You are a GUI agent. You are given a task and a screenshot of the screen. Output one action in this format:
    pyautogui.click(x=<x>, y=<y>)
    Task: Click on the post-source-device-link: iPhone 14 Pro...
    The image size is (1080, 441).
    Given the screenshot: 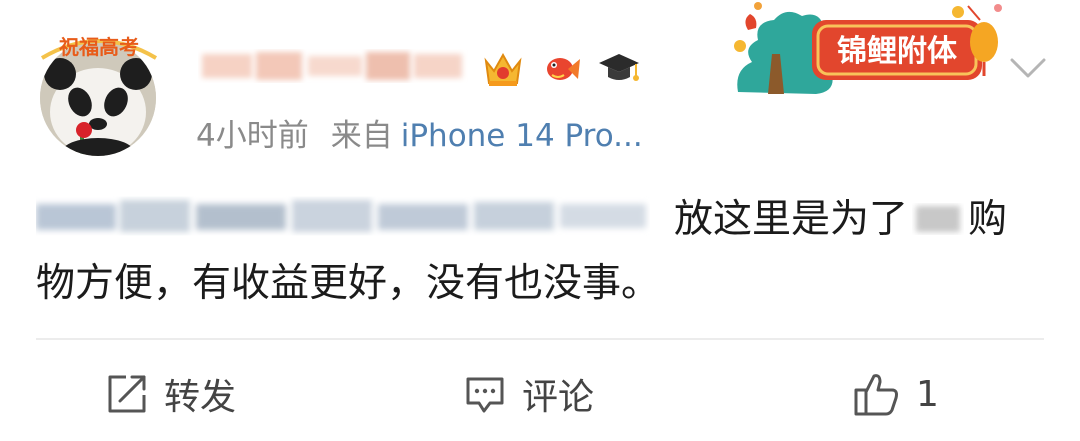 What is the action you would take?
    pyautogui.click(x=522, y=136)
    